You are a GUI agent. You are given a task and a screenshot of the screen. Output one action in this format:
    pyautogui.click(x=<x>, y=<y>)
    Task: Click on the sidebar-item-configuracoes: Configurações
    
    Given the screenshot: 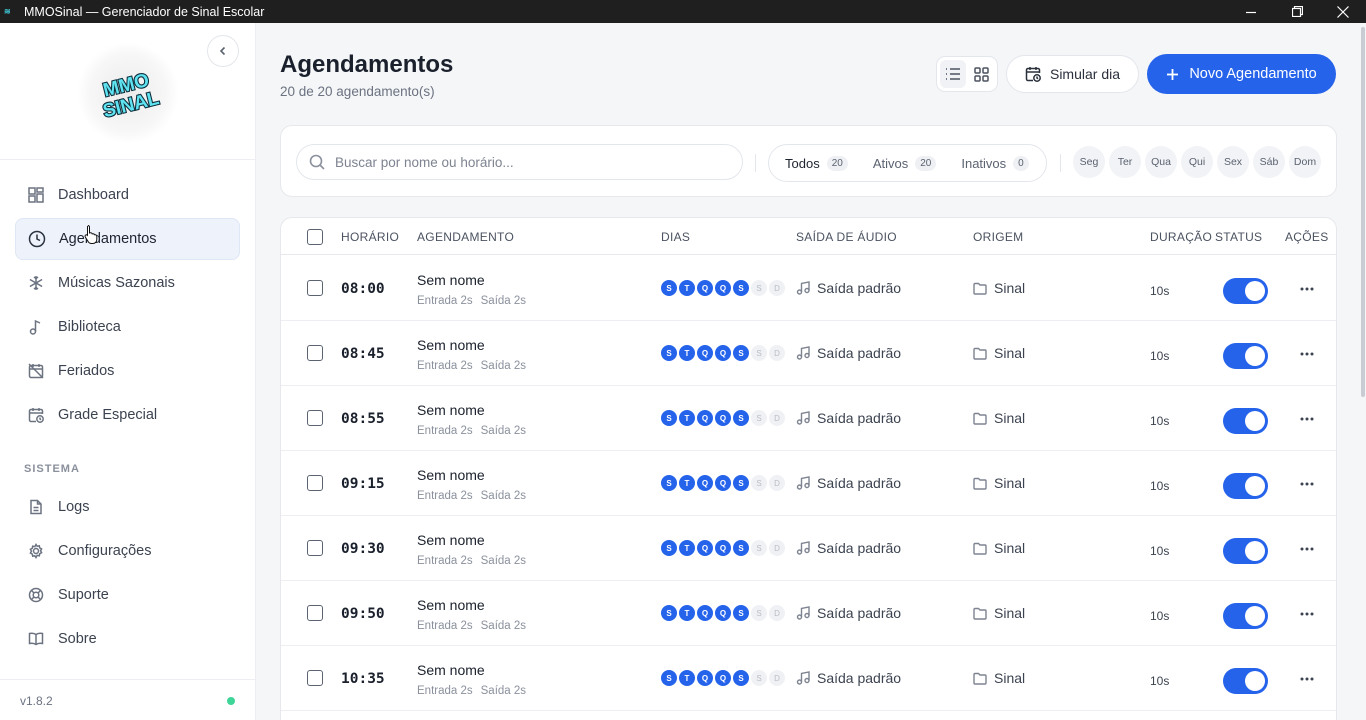 What is the action you would take?
    pyautogui.click(x=127, y=551)
    